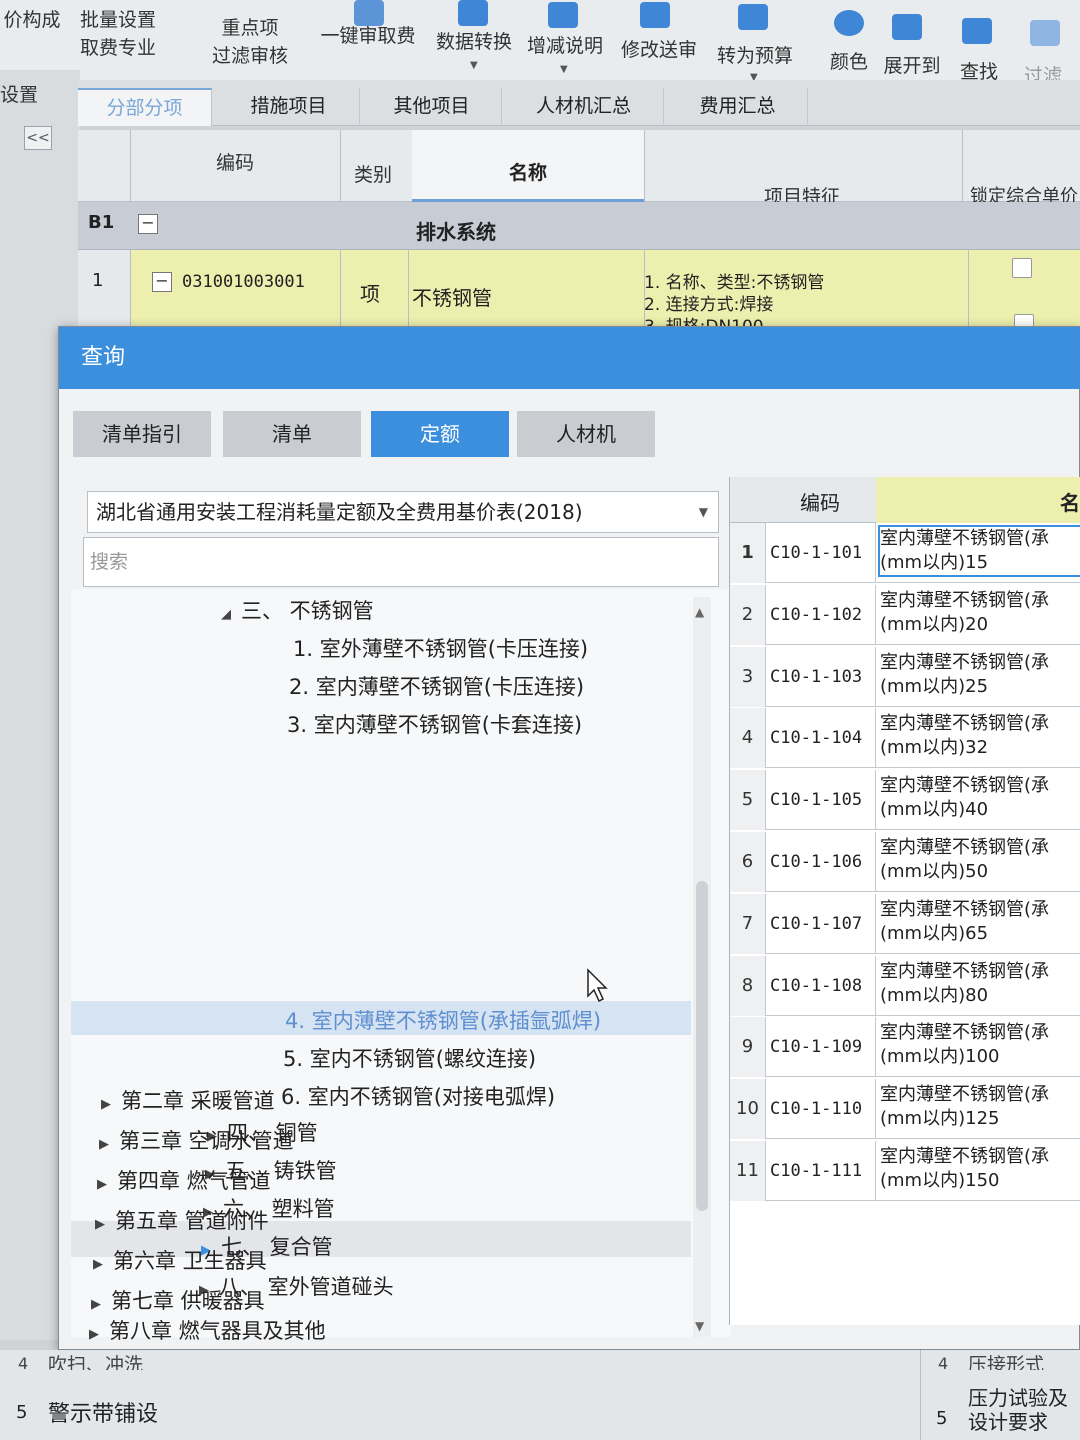 The image size is (1080, 1440). Describe the element at coordinates (373, 173) in the screenshot. I see `header-type: 类别` at that location.